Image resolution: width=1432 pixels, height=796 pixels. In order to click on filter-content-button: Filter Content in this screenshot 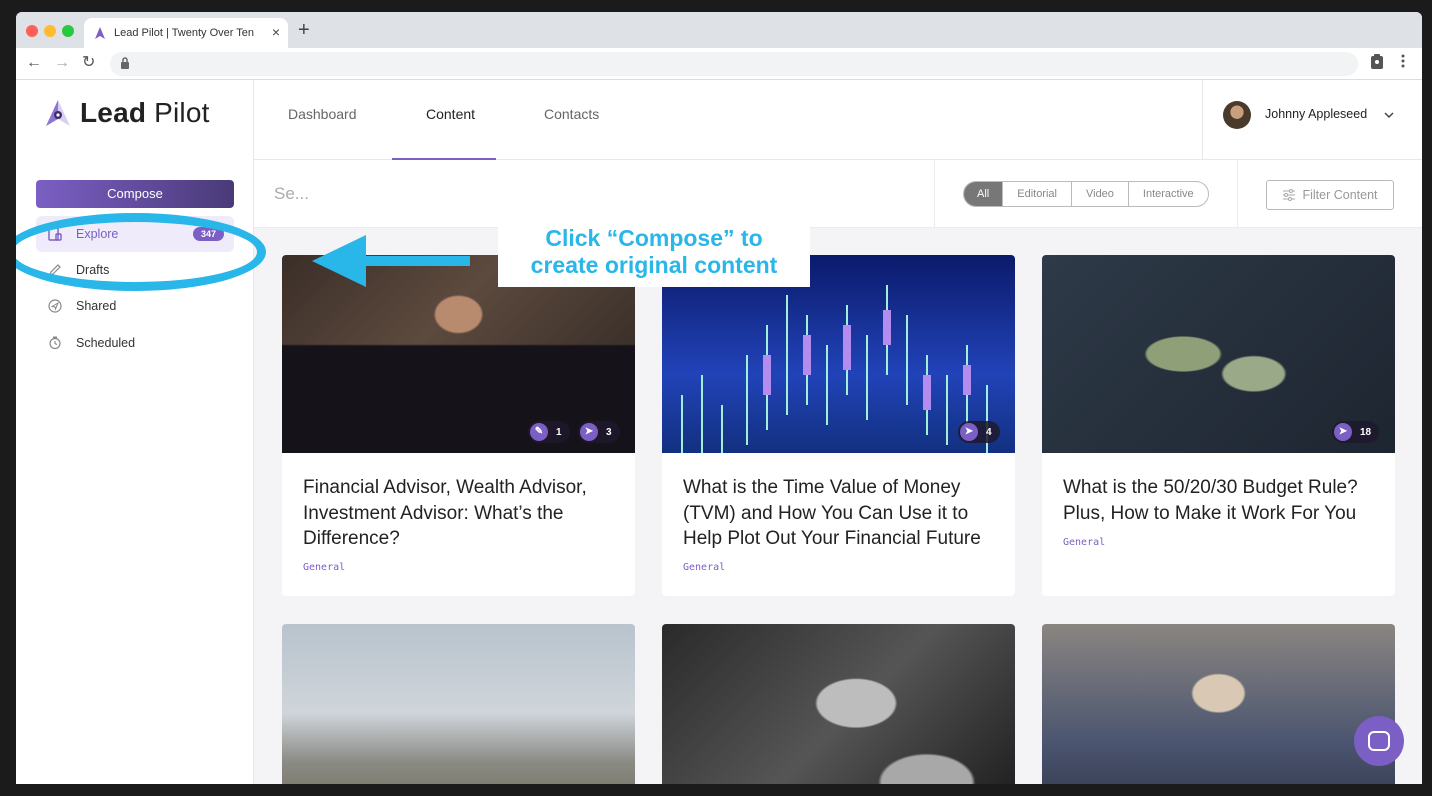, I will do `click(1330, 195)`.